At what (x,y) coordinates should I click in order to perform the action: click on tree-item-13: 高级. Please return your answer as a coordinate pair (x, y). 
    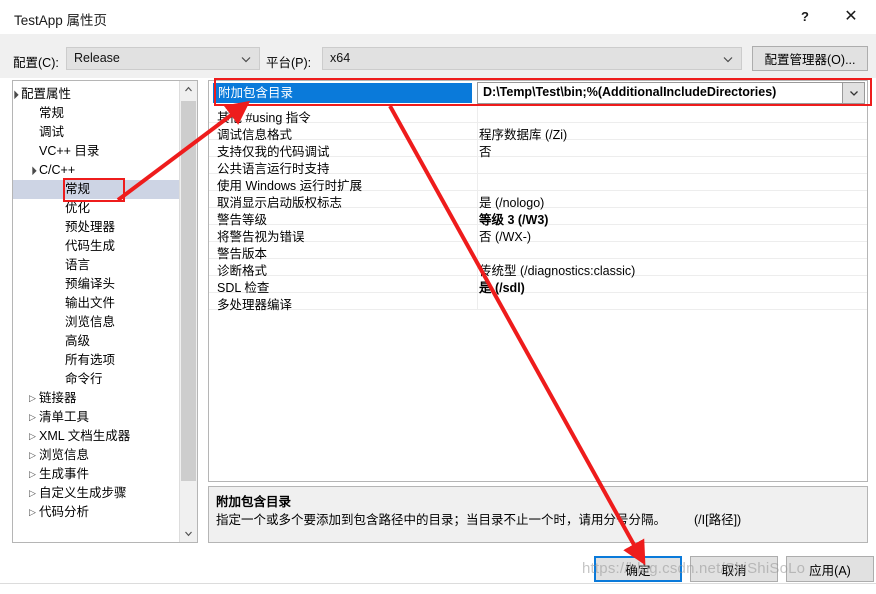
    Looking at the image, I should click on (97, 341).